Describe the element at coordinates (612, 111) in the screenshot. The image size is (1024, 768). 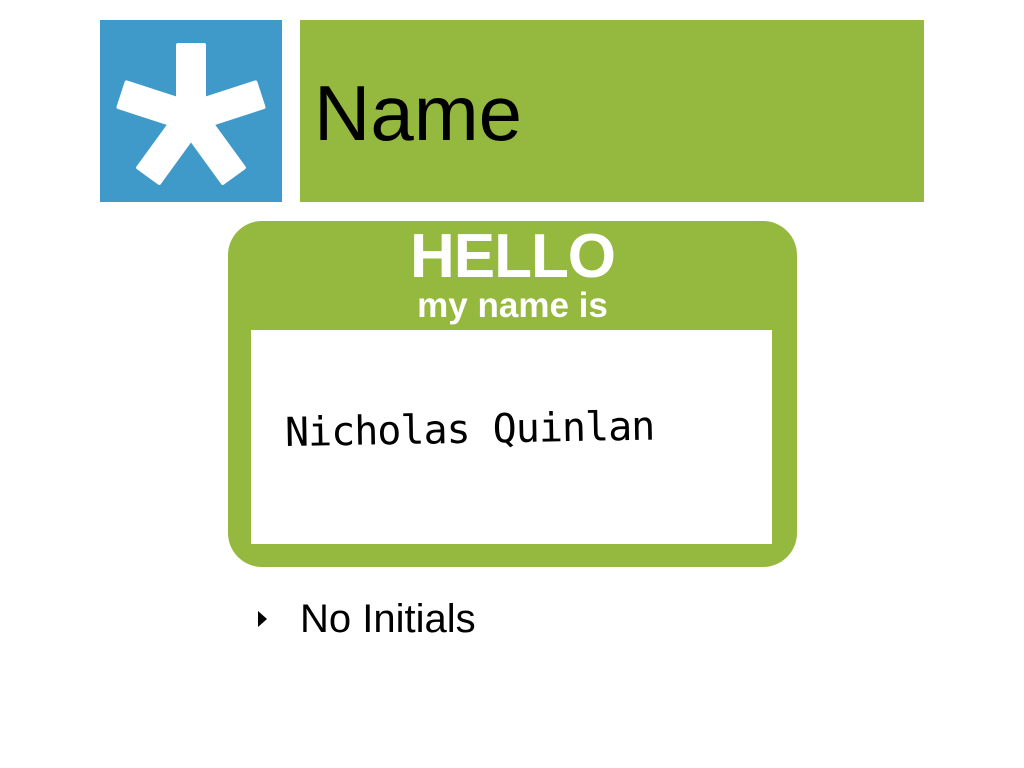
I see `title-banner: Name` at that location.